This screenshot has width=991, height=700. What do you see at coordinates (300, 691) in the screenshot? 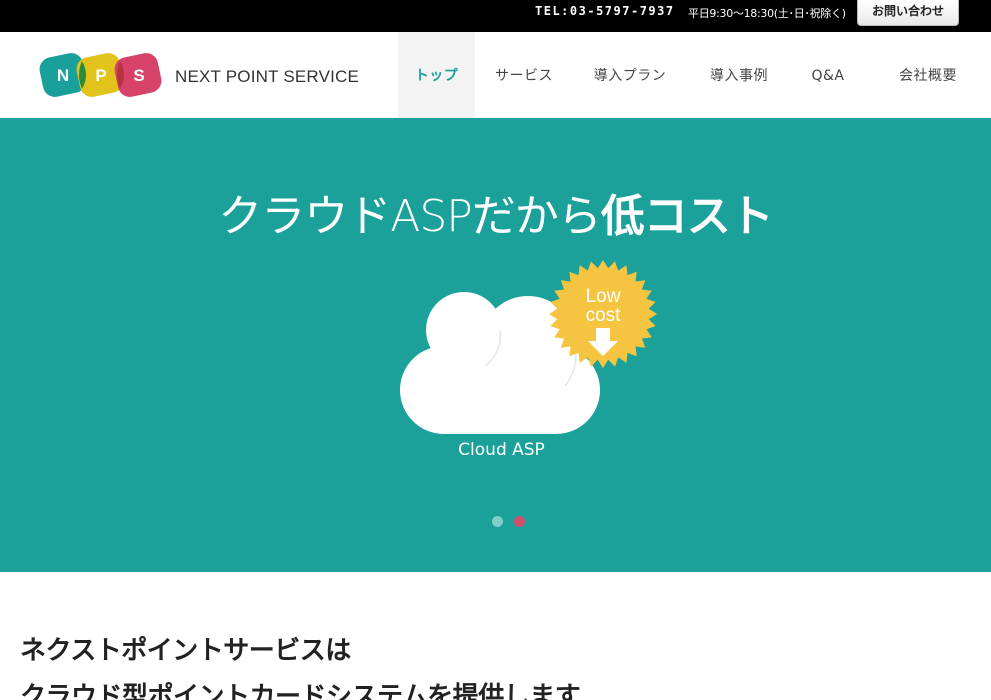
I see `intro-line-2: クラウド型ポイントカードシステムを提供します` at bounding box center [300, 691].